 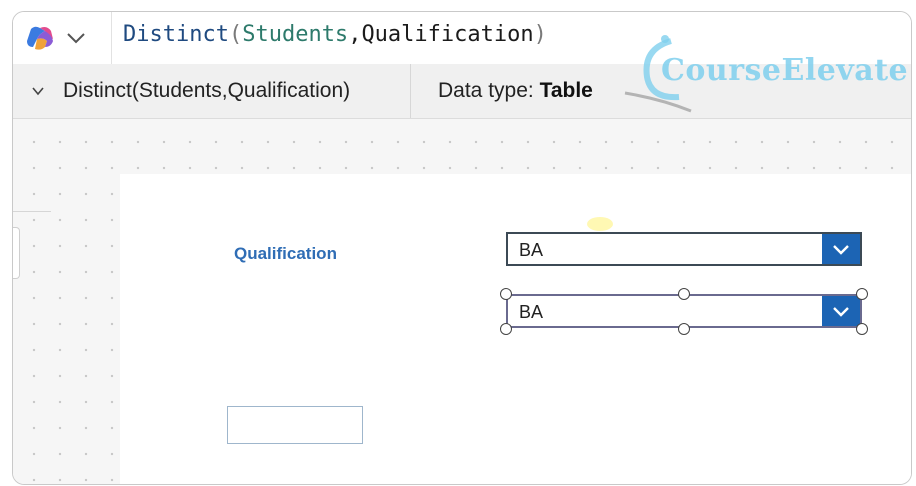 What do you see at coordinates (862, 329) in the screenshot?
I see `resize-handle-bottom-right` at bounding box center [862, 329].